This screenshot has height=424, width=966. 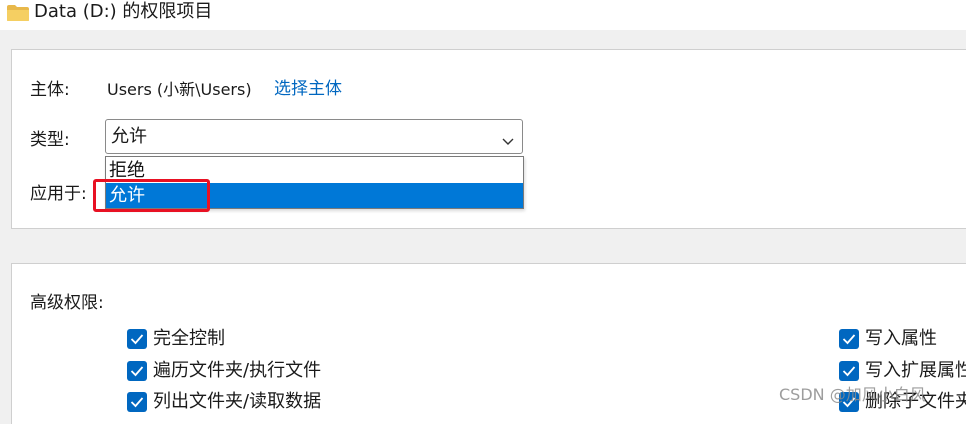 What do you see at coordinates (237, 401) in the screenshot?
I see `permission-label: 列出文件夹/读取数据` at bounding box center [237, 401].